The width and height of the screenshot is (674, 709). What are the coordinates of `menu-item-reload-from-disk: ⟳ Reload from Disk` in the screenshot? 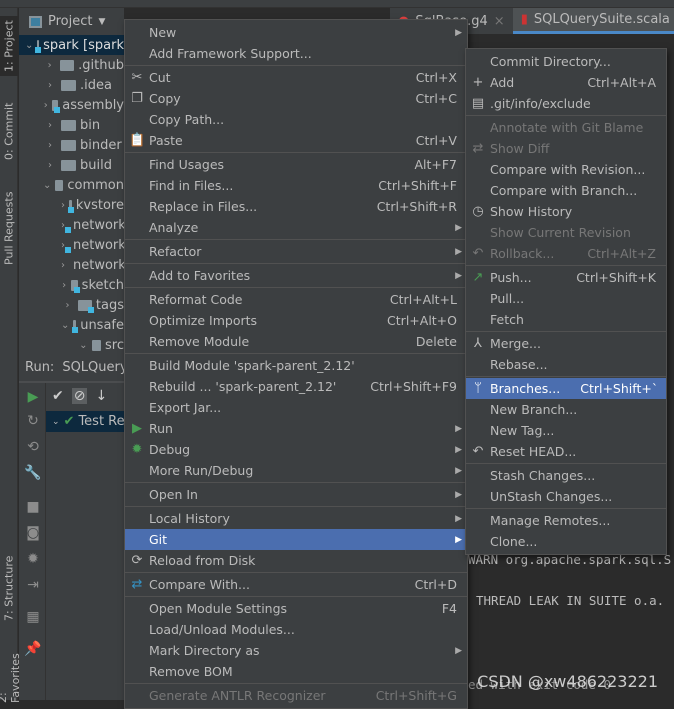 It's located at (296, 560).